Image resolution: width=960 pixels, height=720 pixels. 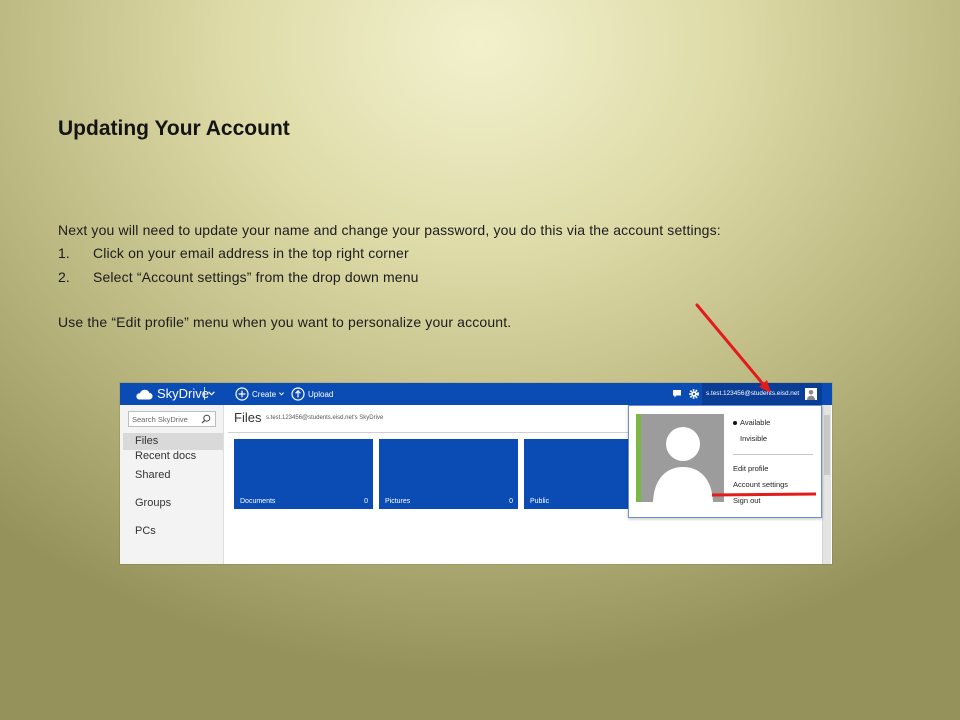 I want to click on brand-name: SkyDrive, so click(x=183, y=393).